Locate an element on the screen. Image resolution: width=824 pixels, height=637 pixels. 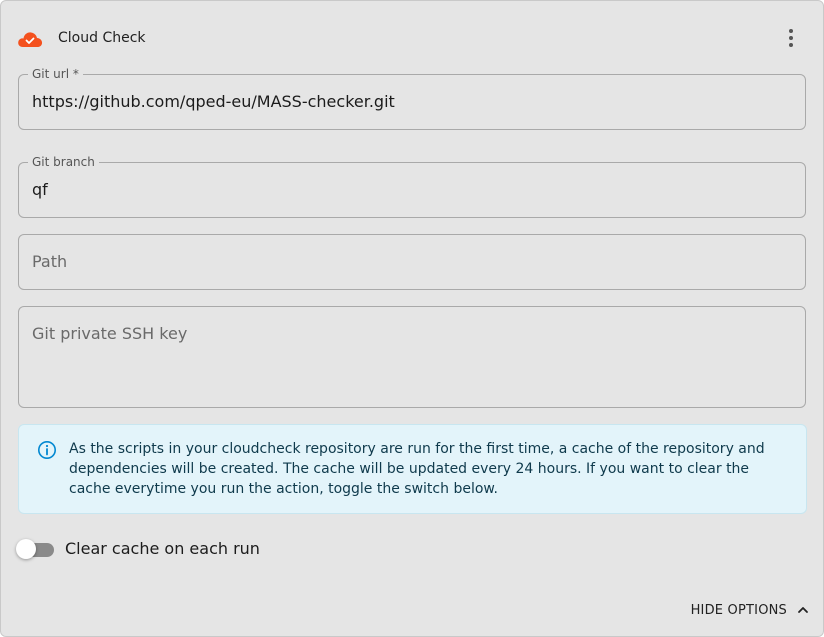
path-input: Path is located at coordinates (49, 262).